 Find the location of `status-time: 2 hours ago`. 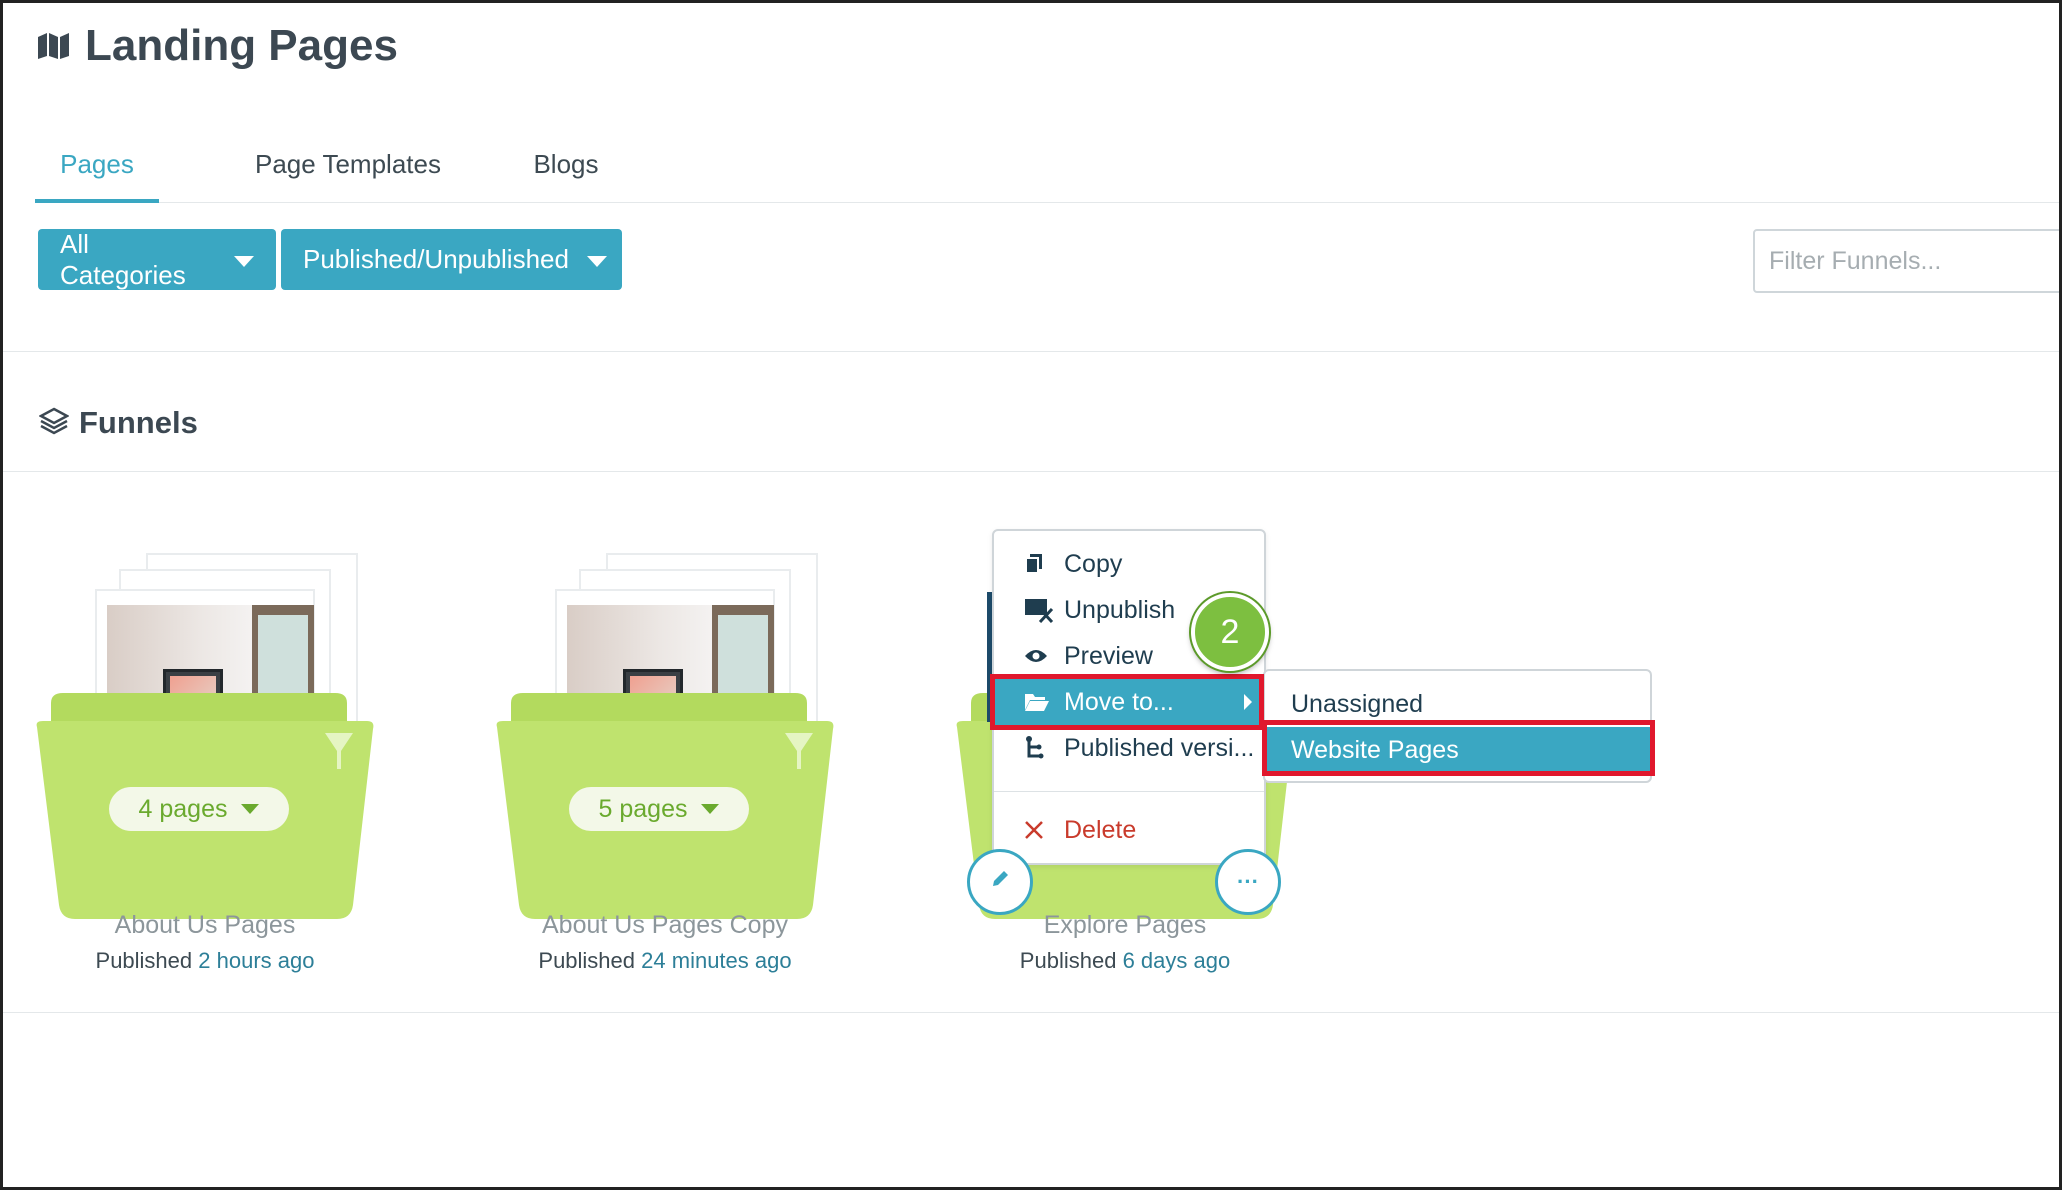

status-time: 2 hours ago is located at coordinates (256, 960).